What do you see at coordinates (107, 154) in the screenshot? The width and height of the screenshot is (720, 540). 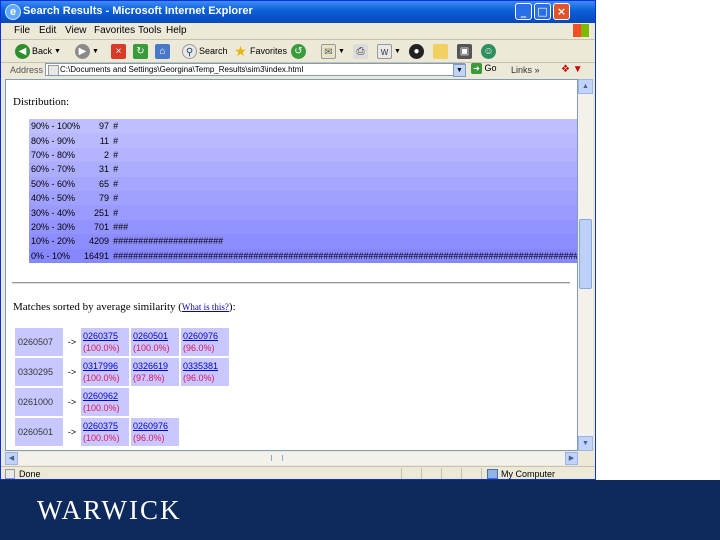 I see `distribution-count: 2` at bounding box center [107, 154].